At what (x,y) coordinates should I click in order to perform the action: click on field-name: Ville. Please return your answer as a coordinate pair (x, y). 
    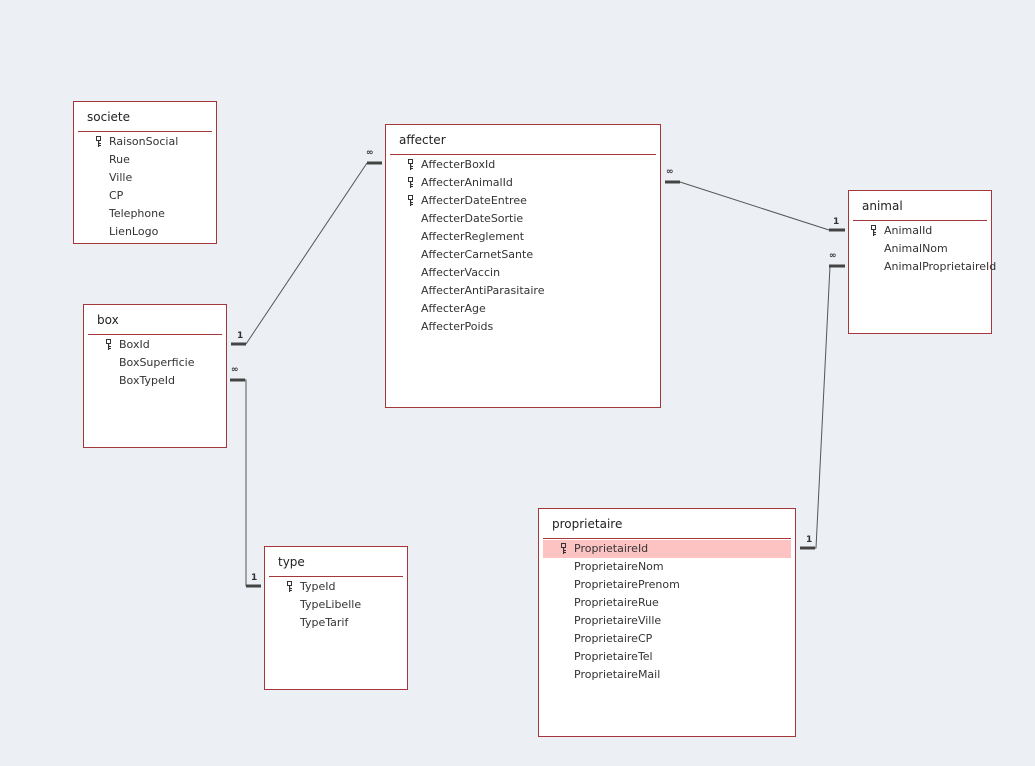
    Looking at the image, I should click on (121, 177).